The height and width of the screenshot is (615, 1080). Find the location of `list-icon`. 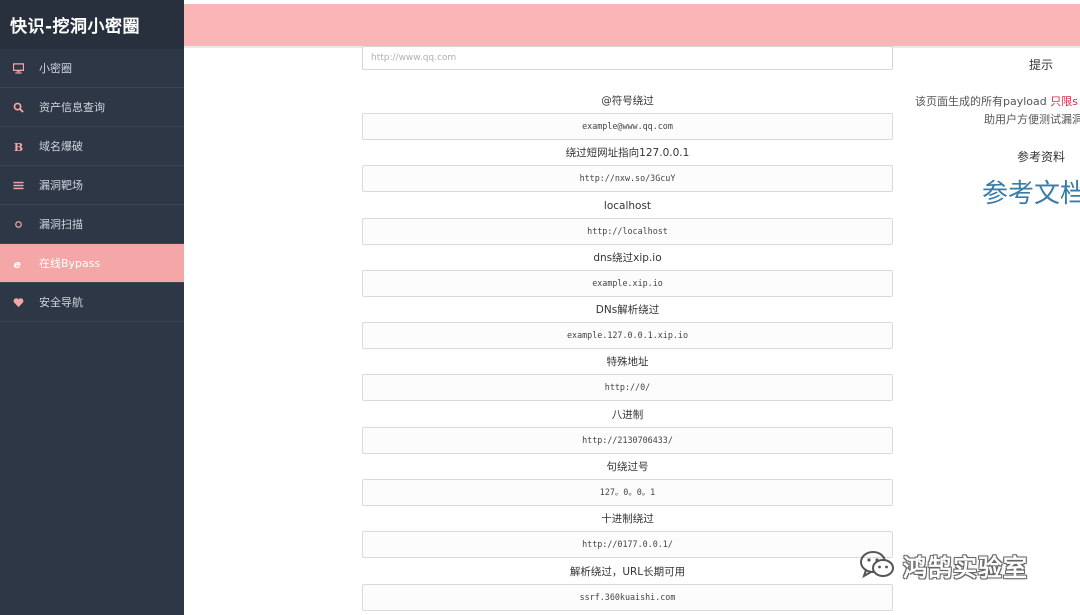

list-icon is located at coordinates (18, 185).